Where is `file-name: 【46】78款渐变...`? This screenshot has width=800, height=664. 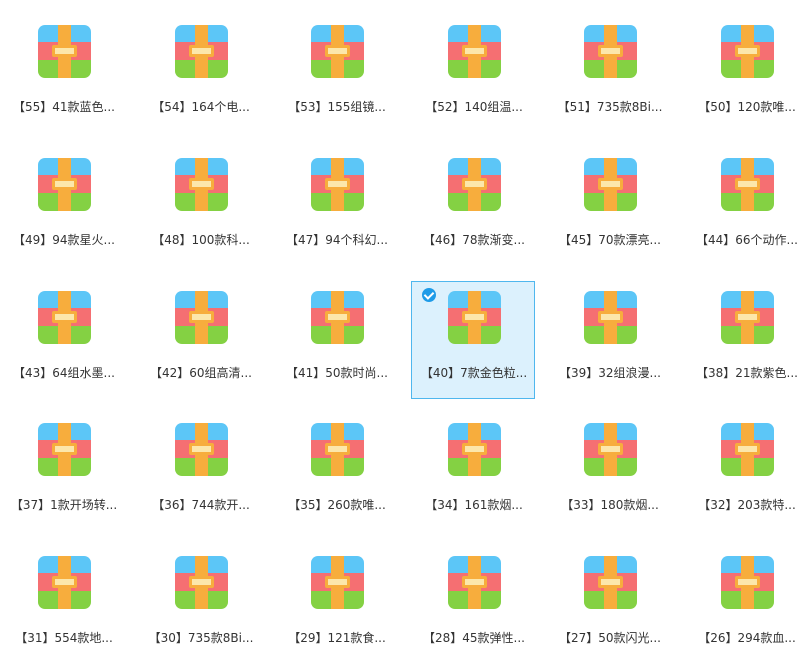
file-name: 【46】78款渐变... is located at coordinates (474, 240).